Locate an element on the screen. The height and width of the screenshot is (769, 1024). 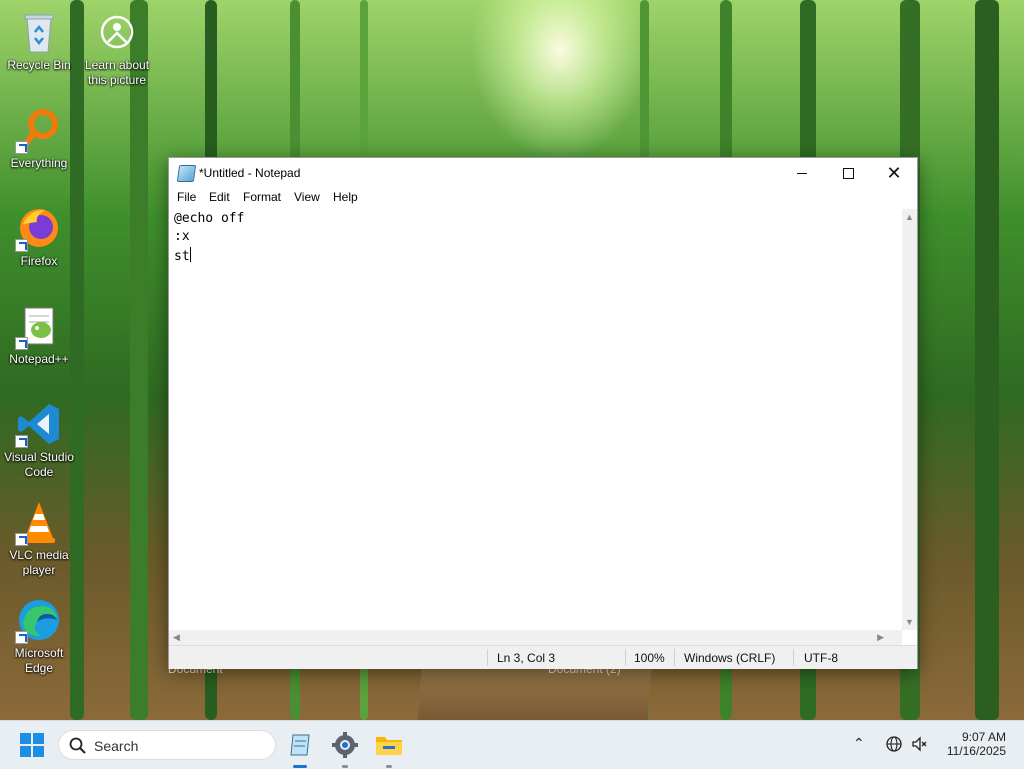
editor-line-1: @echo off is located at coordinates (209, 218).